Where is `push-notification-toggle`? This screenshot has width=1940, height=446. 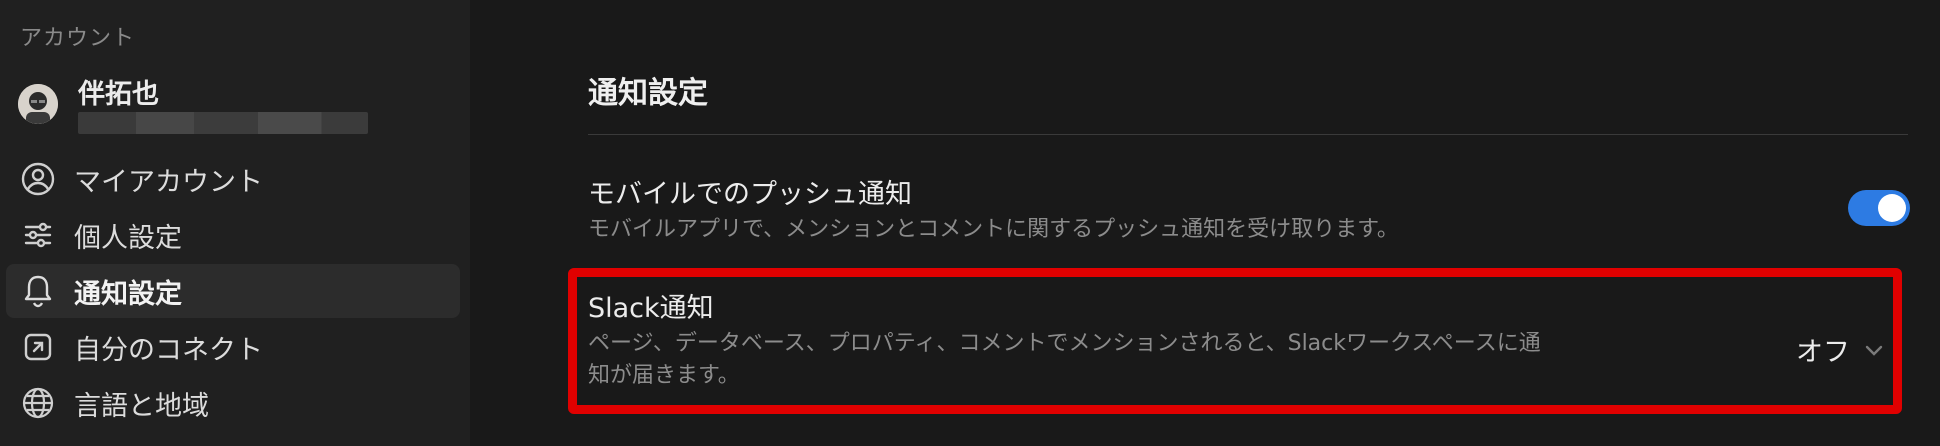
push-notification-toggle is located at coordinates (1879, 208).